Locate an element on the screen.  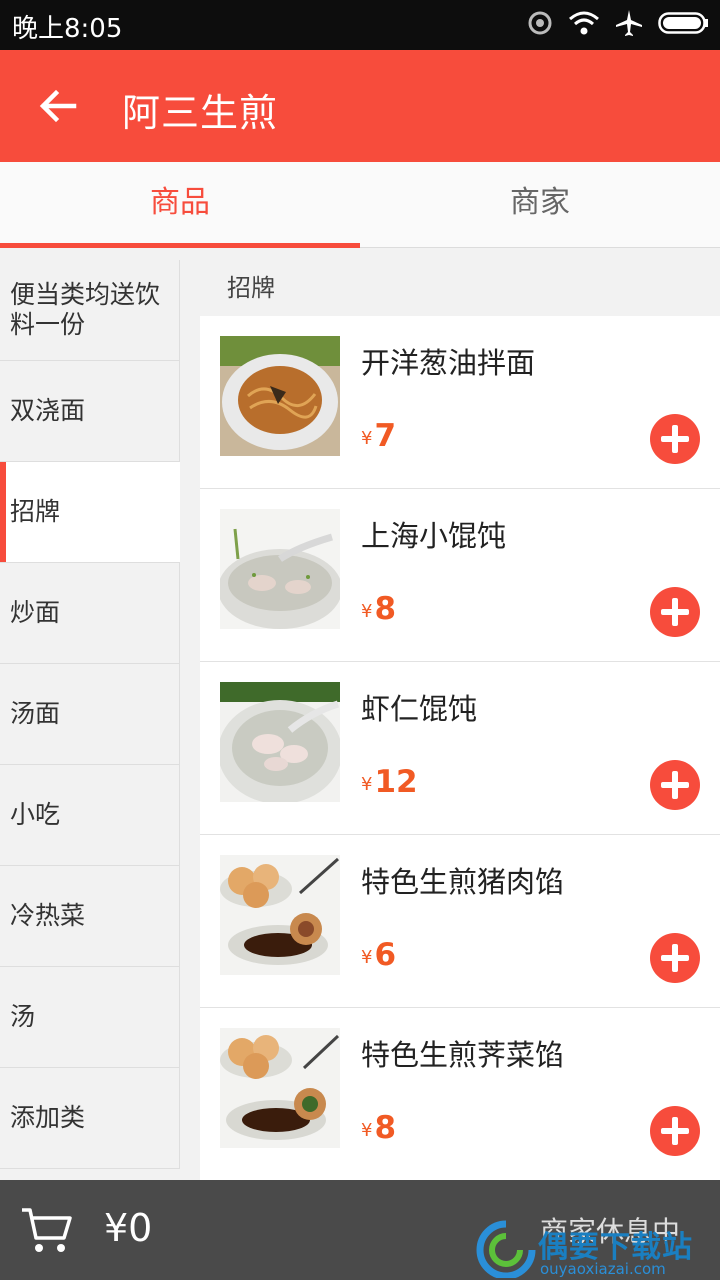
tab-merchant: 商家 is located at coordinates (540, 205).